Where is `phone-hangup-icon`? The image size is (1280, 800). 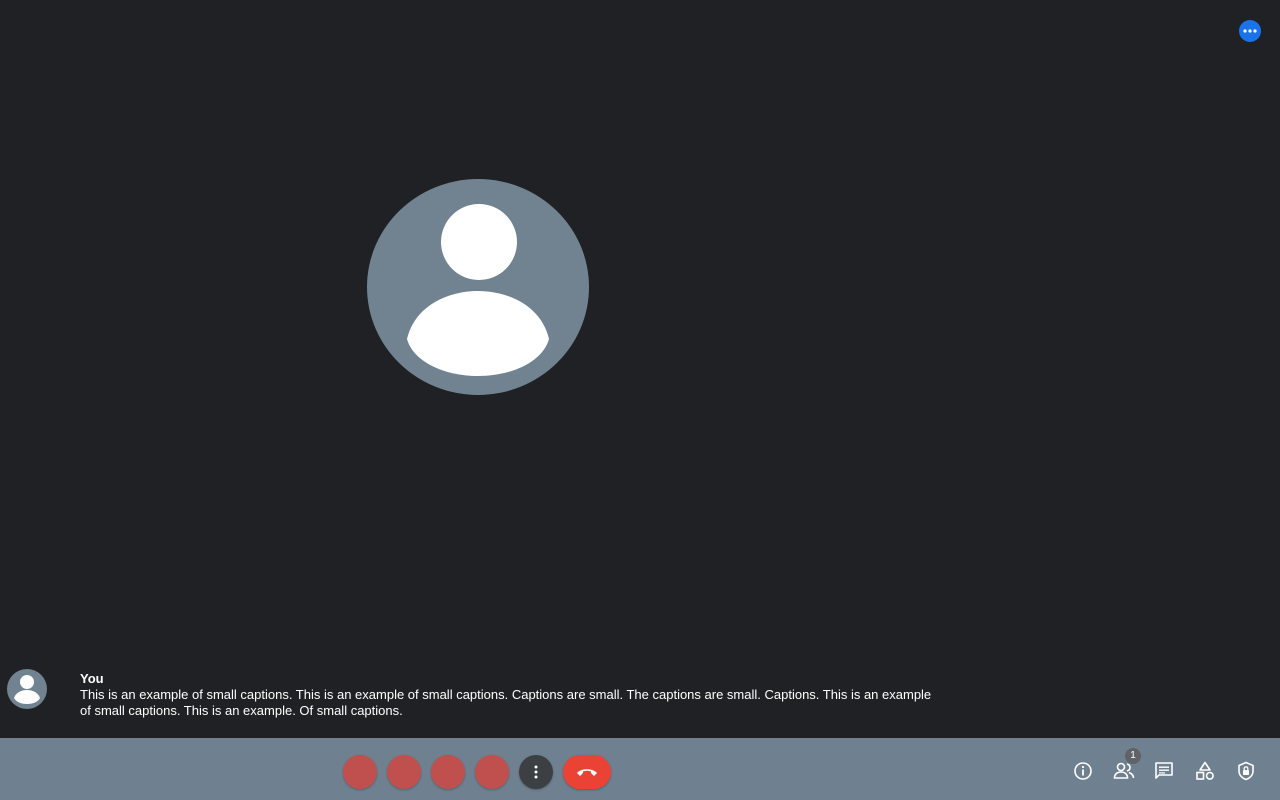 phone-hangup-icon is located at coordinates (587, 772).